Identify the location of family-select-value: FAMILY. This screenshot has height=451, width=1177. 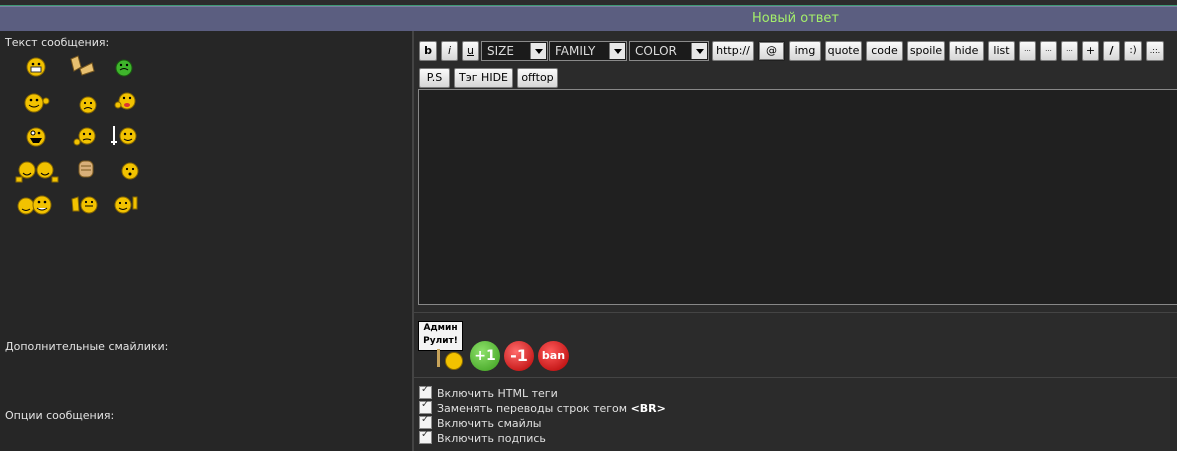
(575, 51).